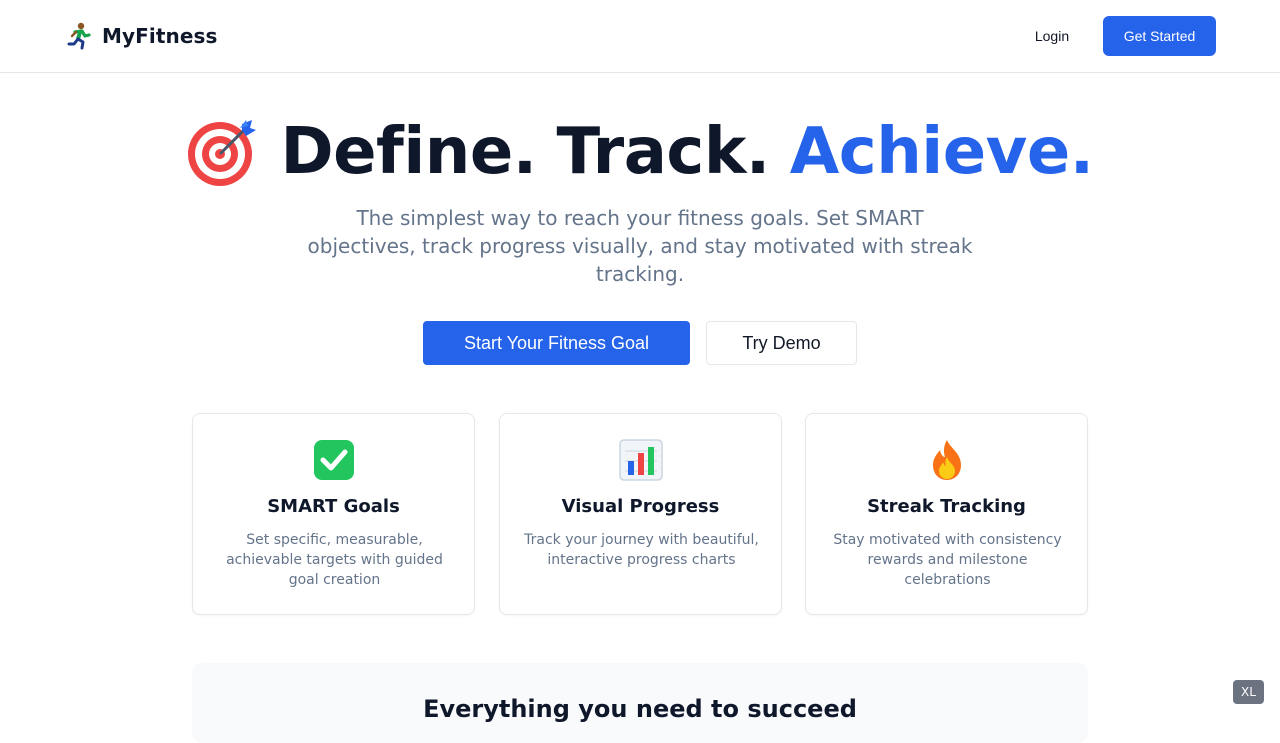  Describe the element at coordinates (333, 506) in the screenshot. I see `feature-title: SMART Goals` at that location.